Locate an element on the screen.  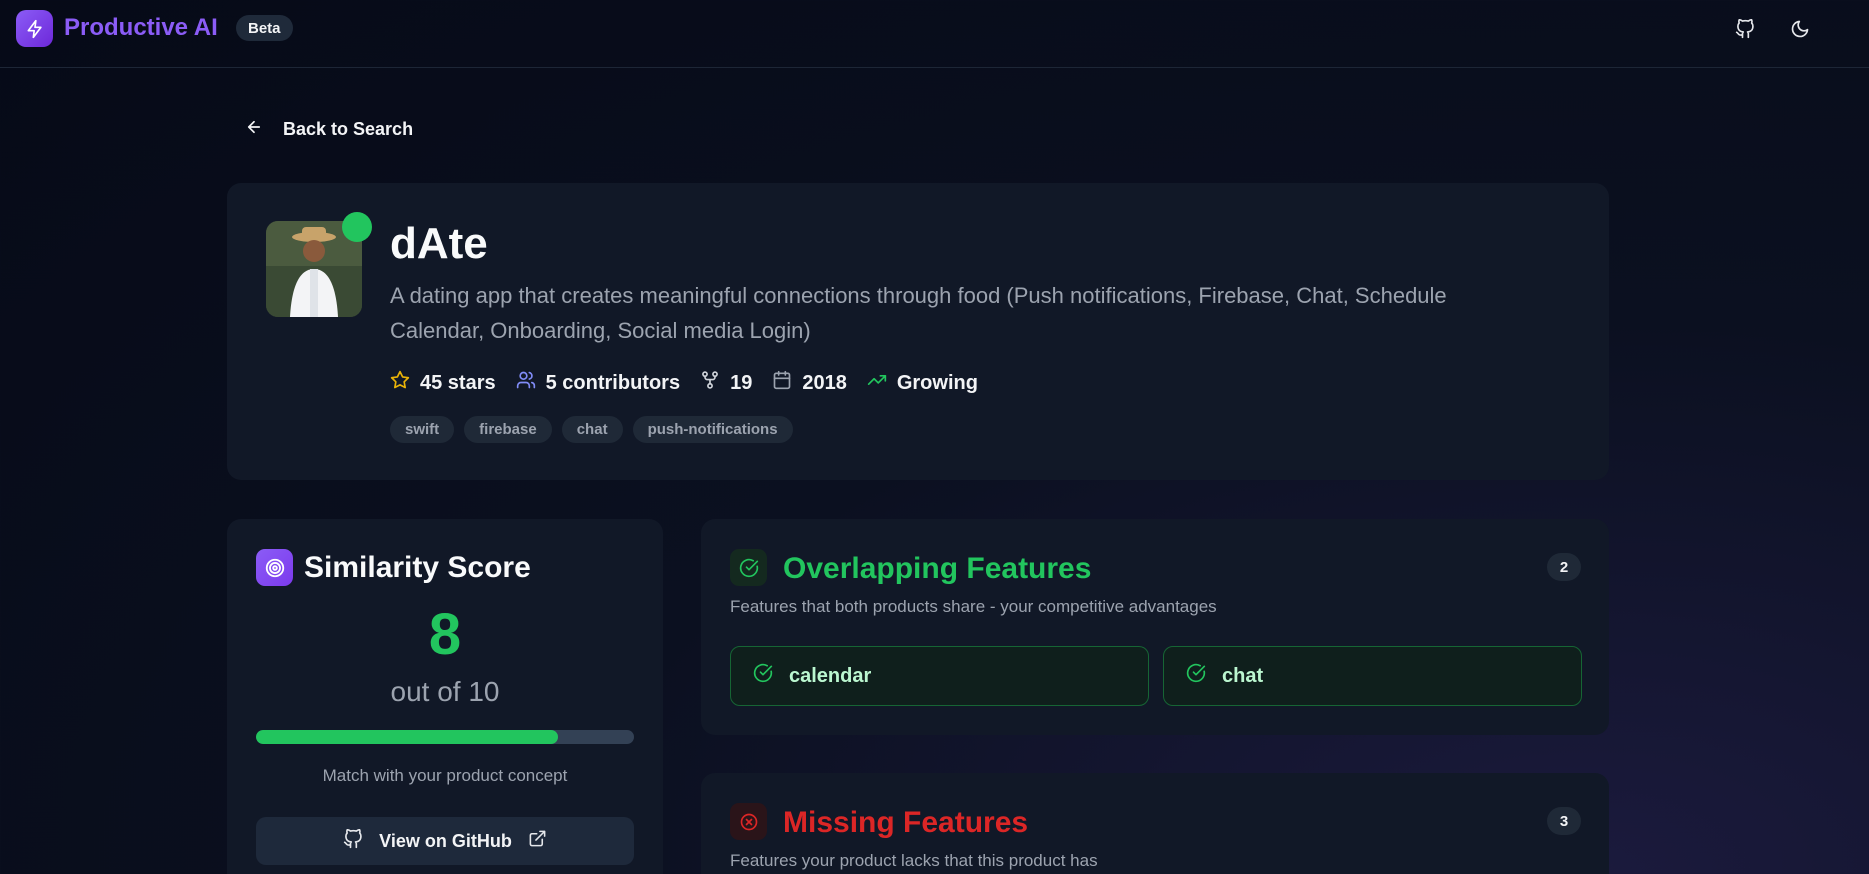
moon-icon is located at coordinates (1800, 29).